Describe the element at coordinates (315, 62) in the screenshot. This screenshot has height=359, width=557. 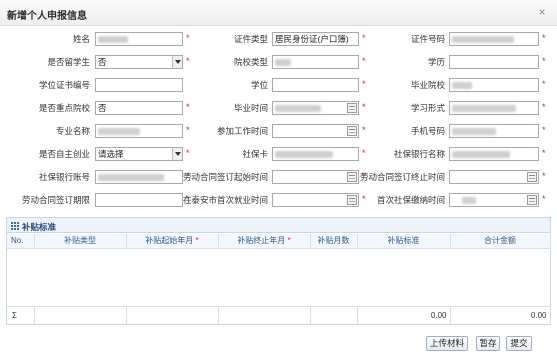
I see `college-type-field` at that location.